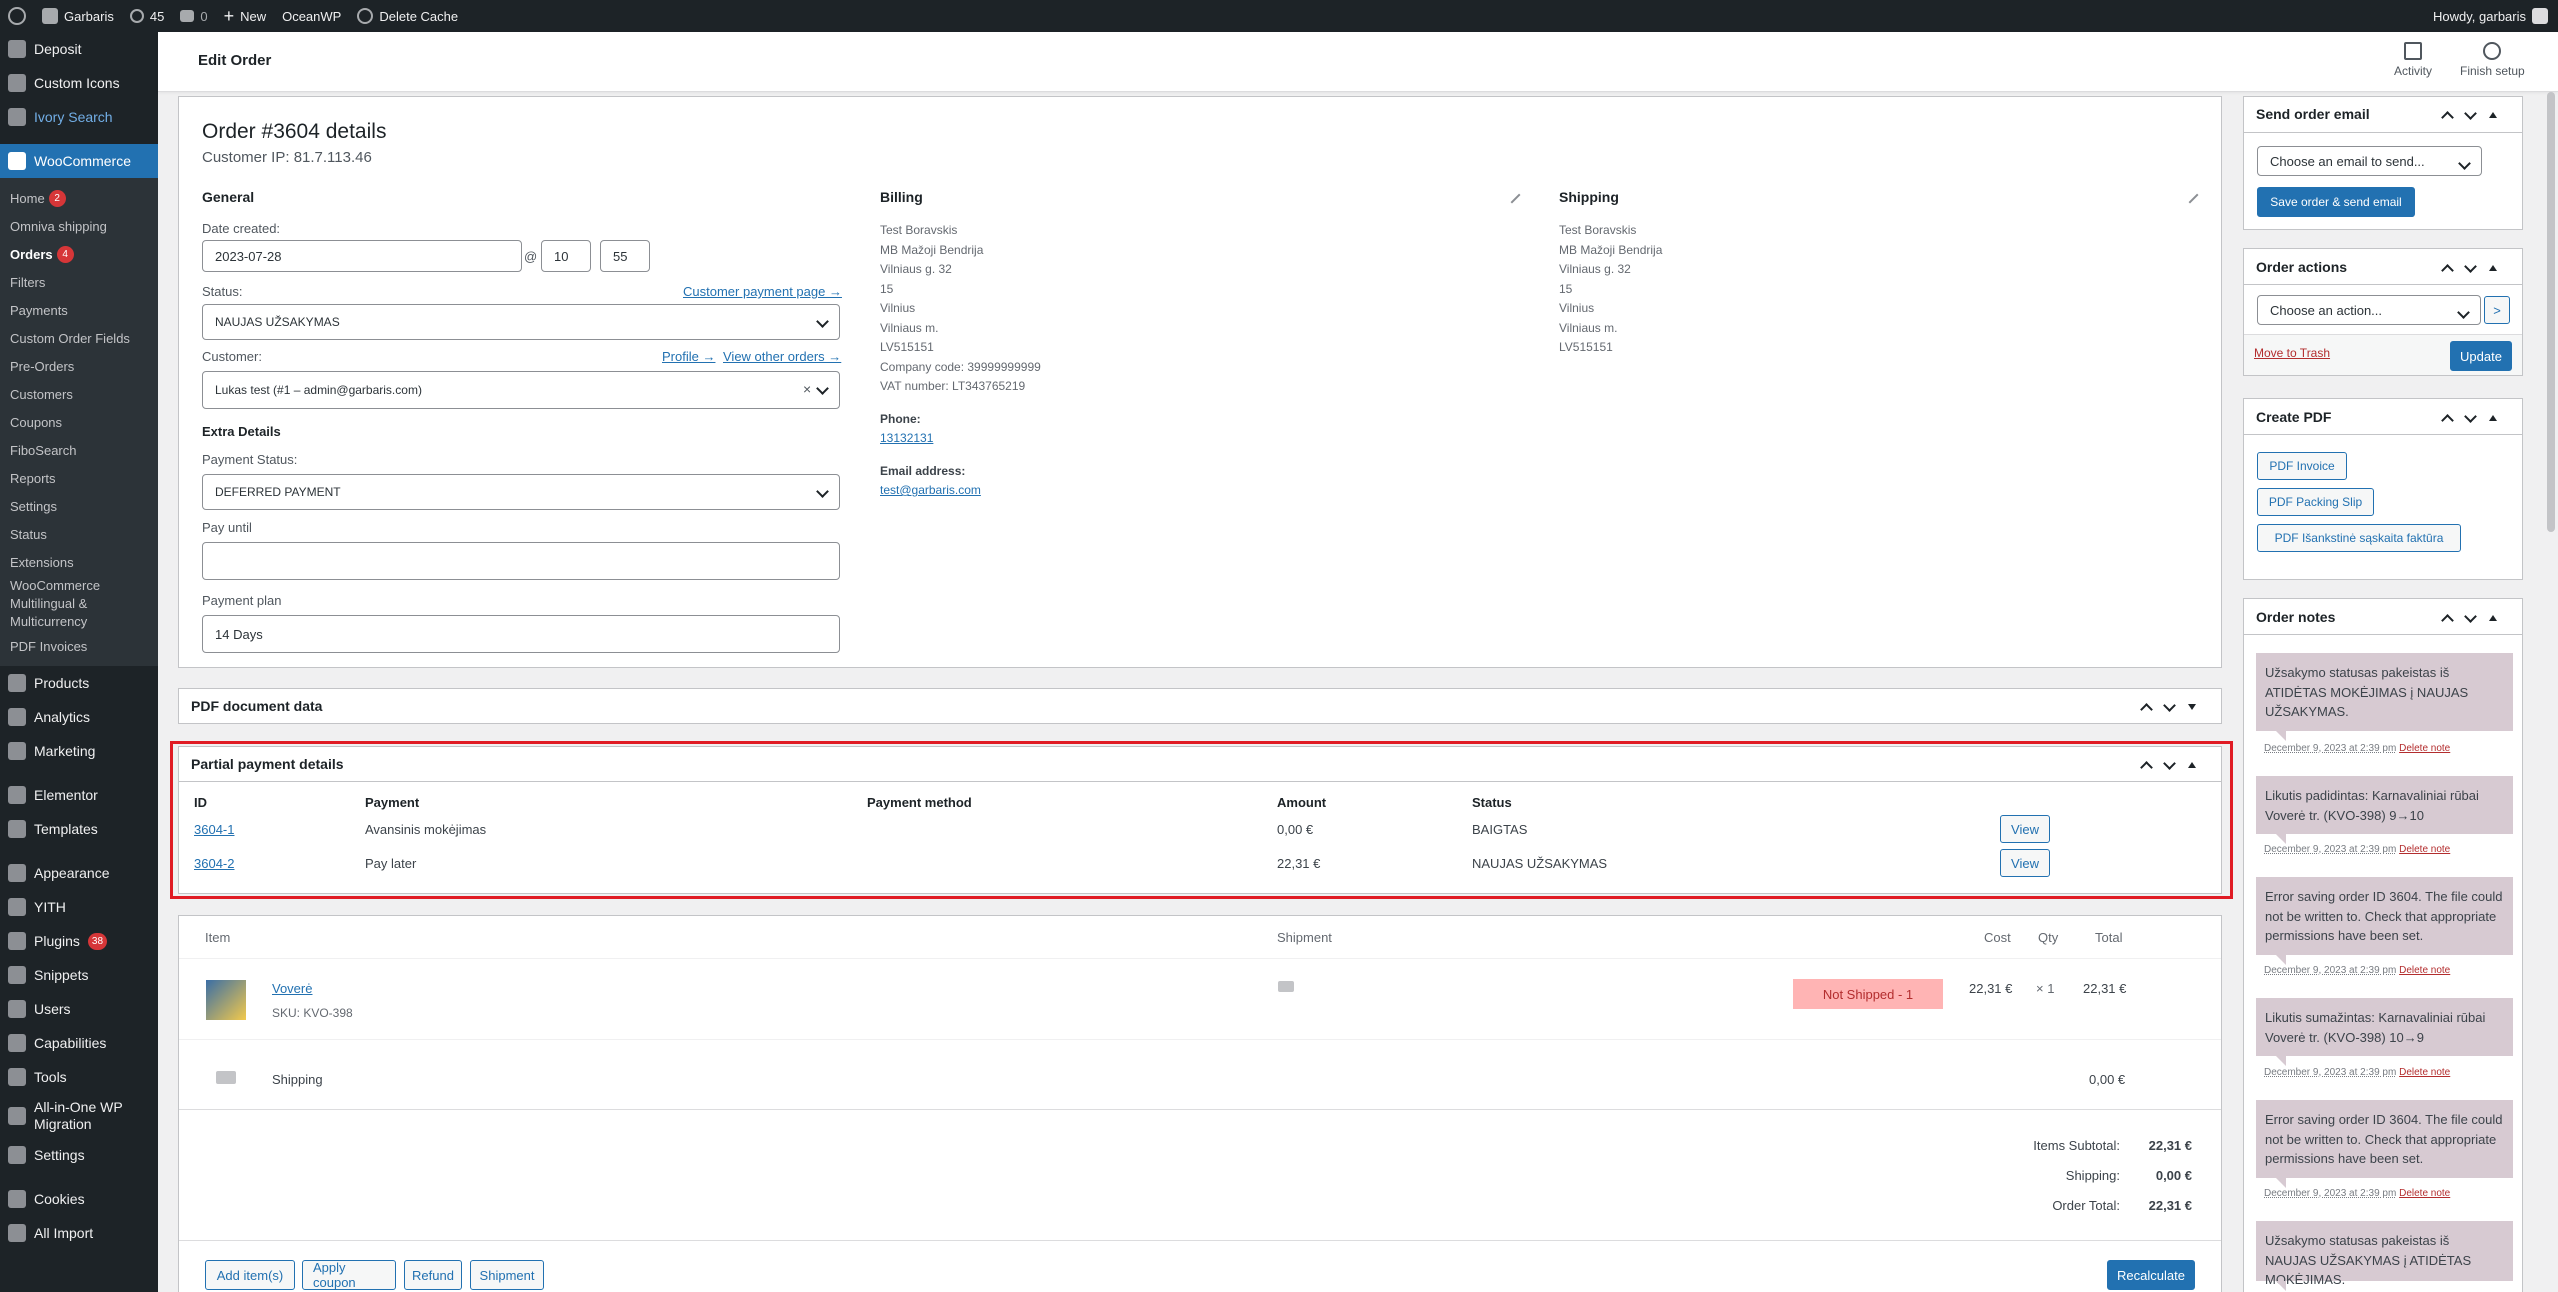 The image size is (2558, 1292). I want to click on highlight-frame, so click(1201, 820).